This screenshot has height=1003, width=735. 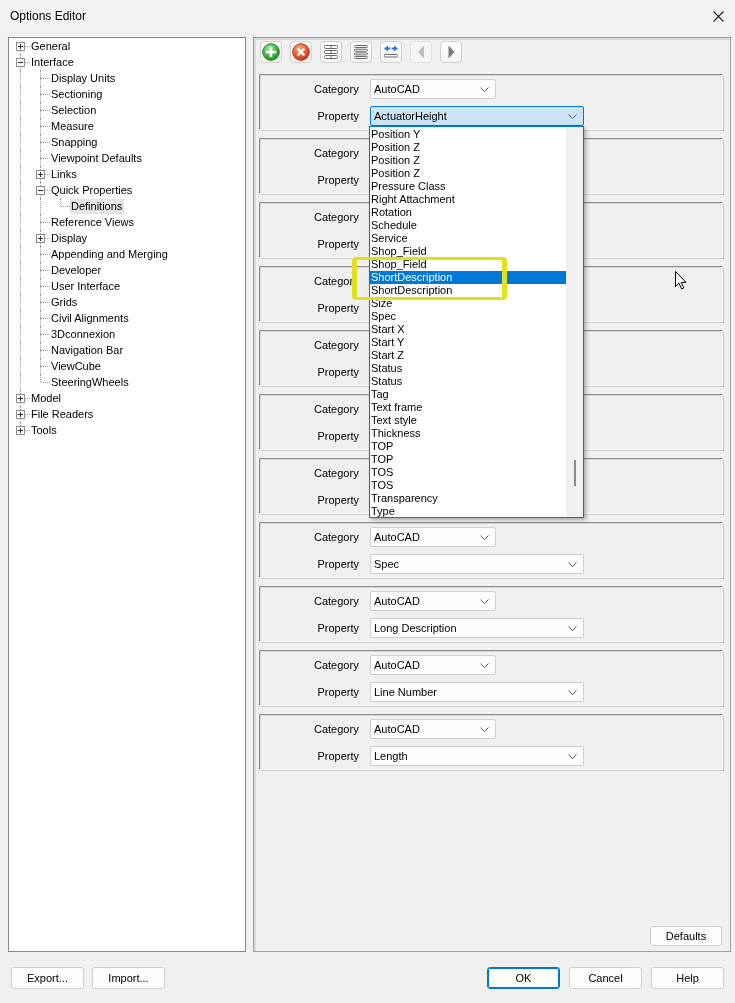 What do you see at coordinates (468, 355) in the screenshot?
I see `list-item: Start Z` at bounding box center [468, 355].